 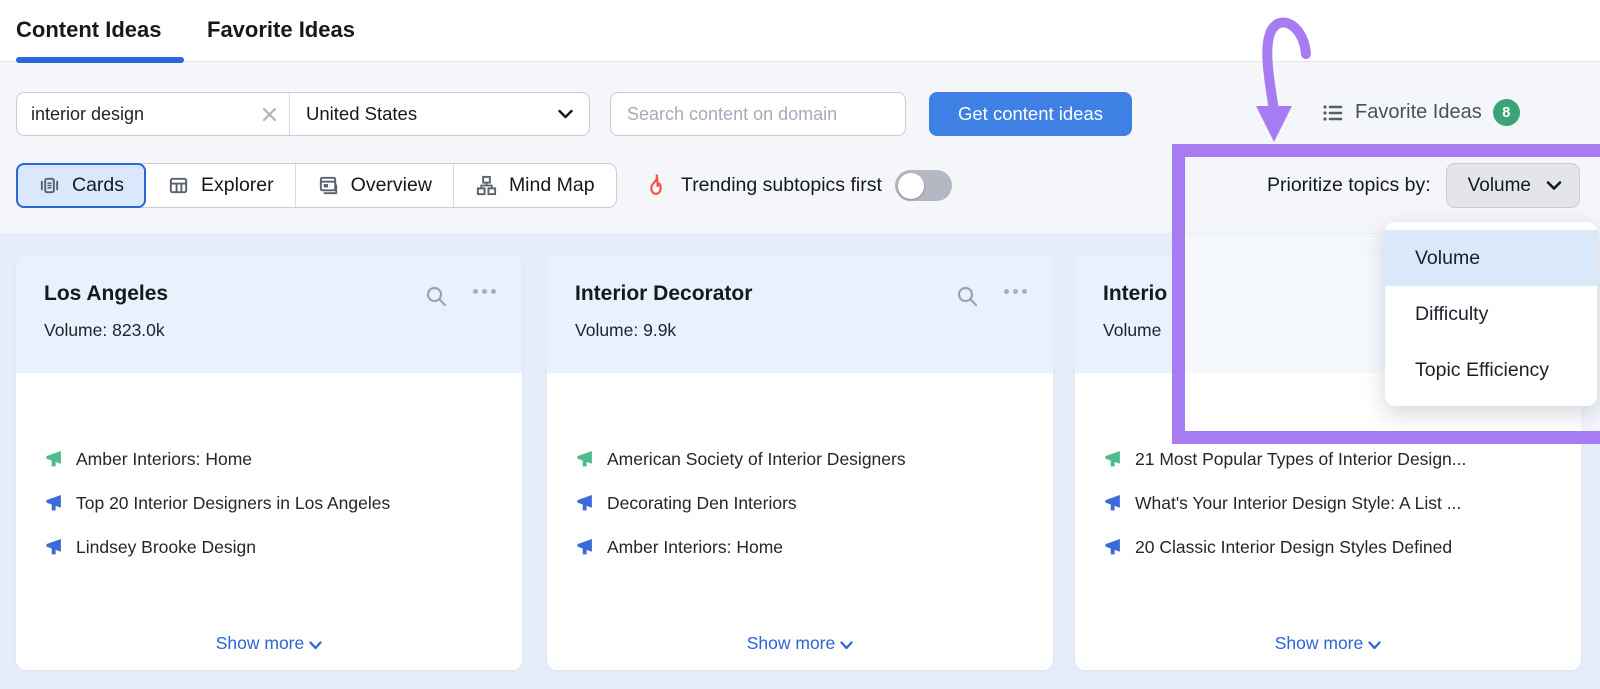 What do you see at coordinates (1506, 112) in the screenshot?
I see `favorites-count-badge: 8` at bounding box center [1506, 112].